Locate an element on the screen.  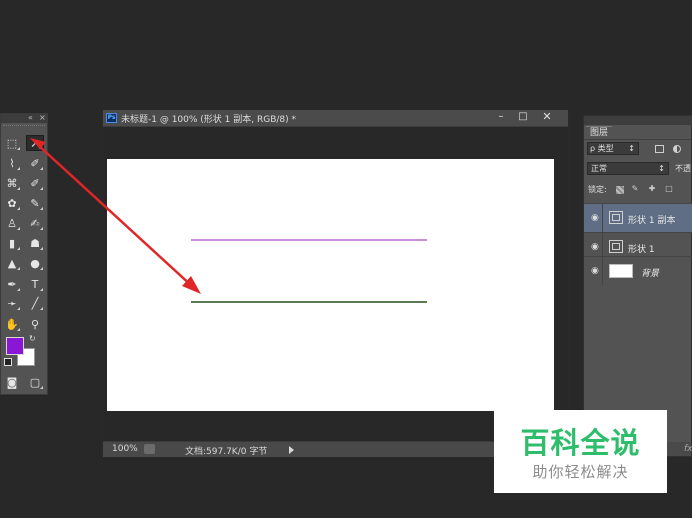
crop-icon: ⌘ is located at coordinates (12, 183).